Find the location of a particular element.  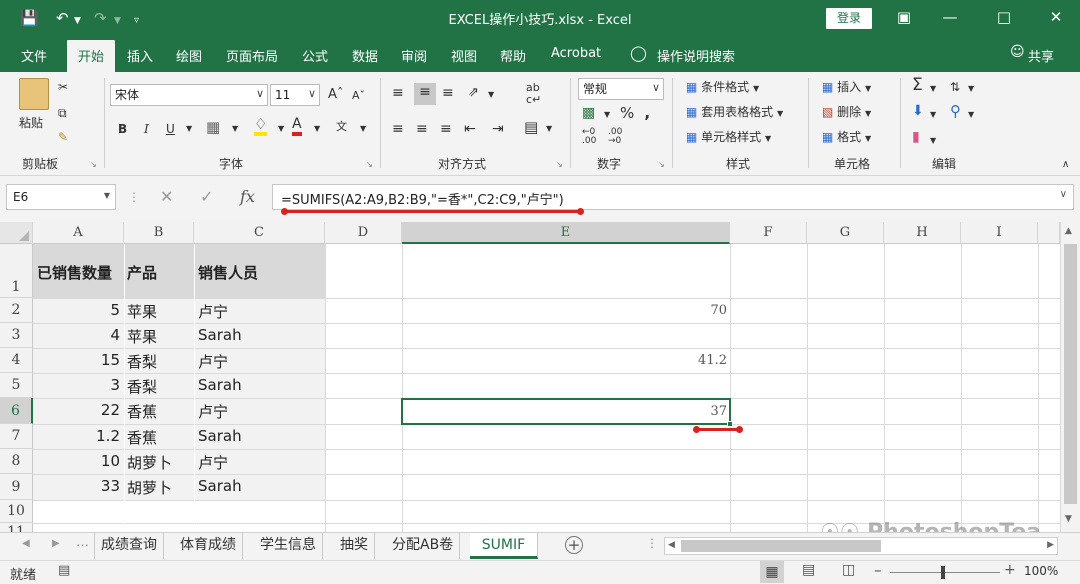

column-header-b: B is located at coordinates (159, 233).